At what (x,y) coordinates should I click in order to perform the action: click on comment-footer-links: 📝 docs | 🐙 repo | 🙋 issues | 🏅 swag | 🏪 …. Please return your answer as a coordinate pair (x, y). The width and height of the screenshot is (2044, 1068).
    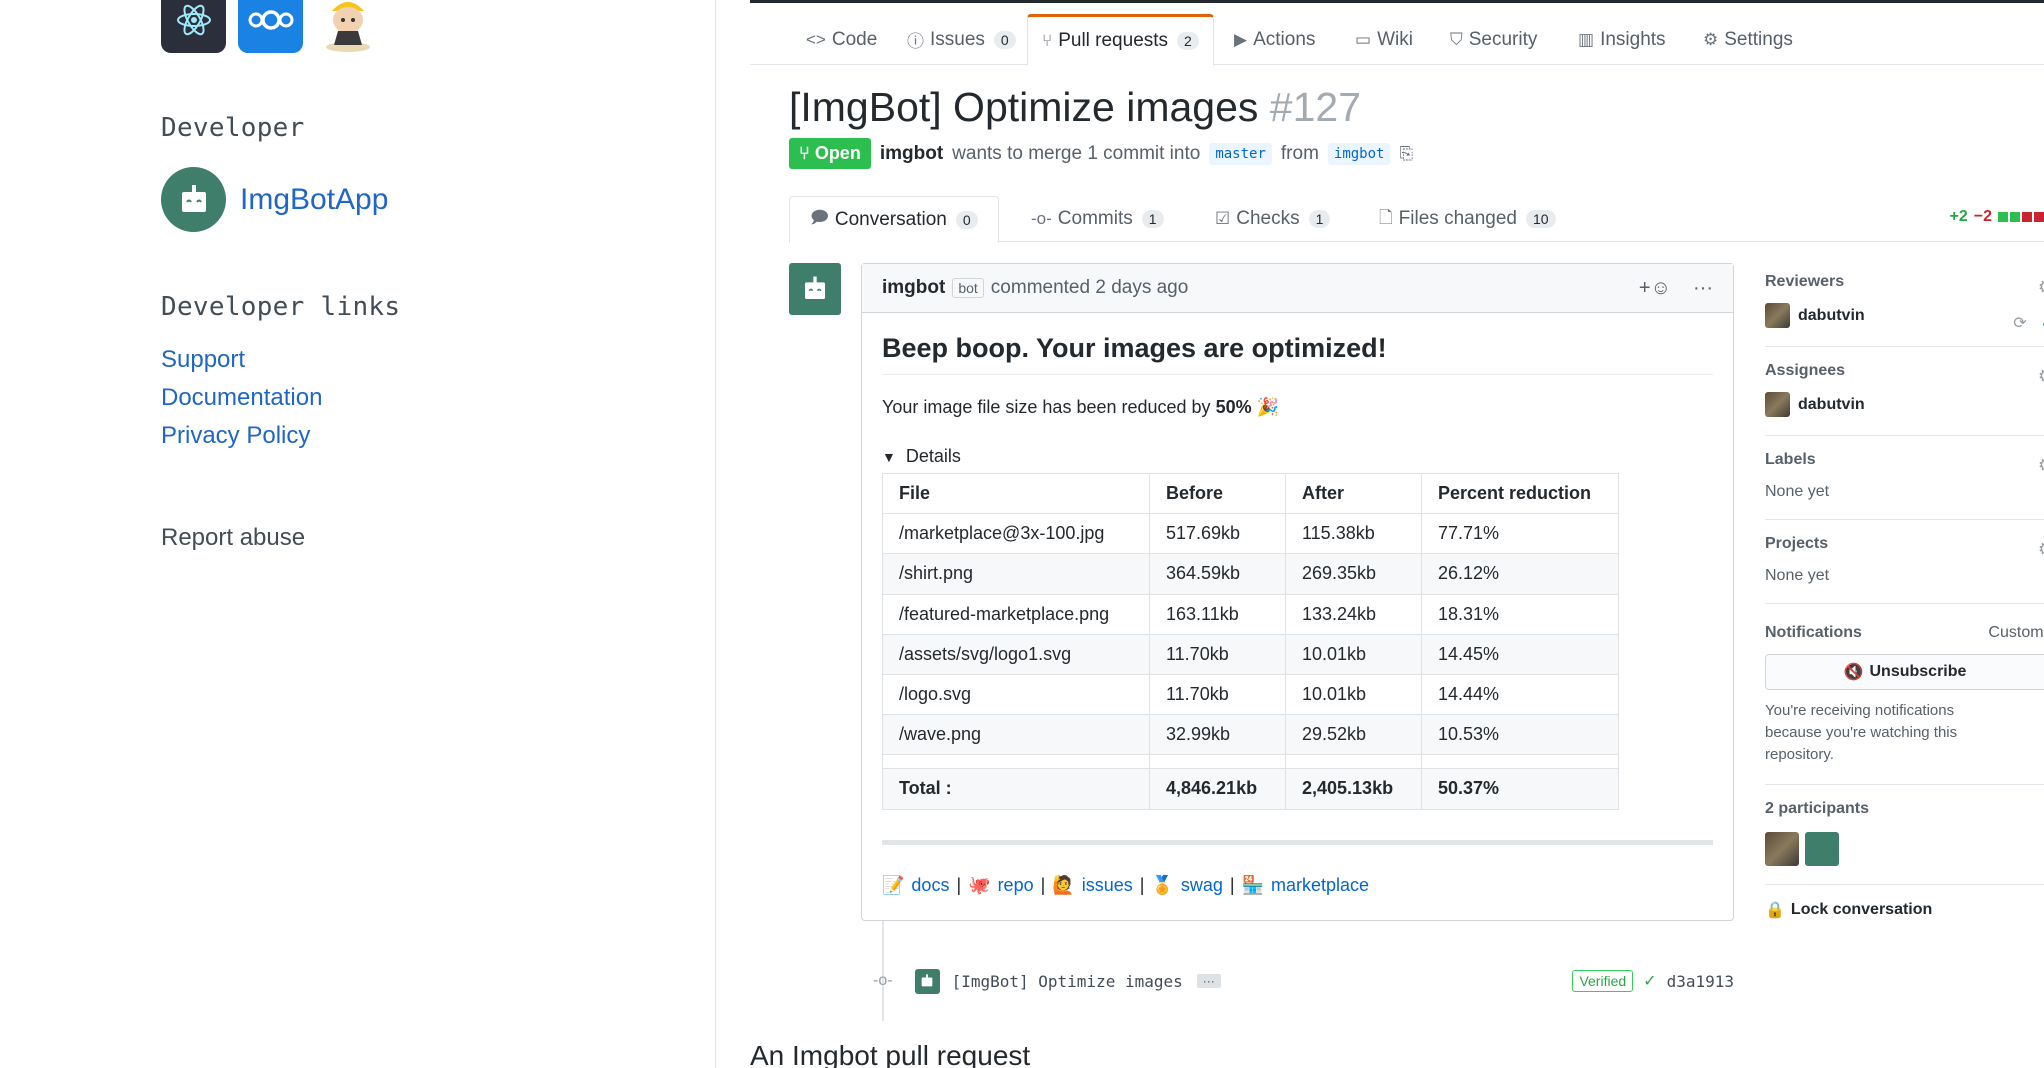
    Looking at the image, I should click on (1126, 885).